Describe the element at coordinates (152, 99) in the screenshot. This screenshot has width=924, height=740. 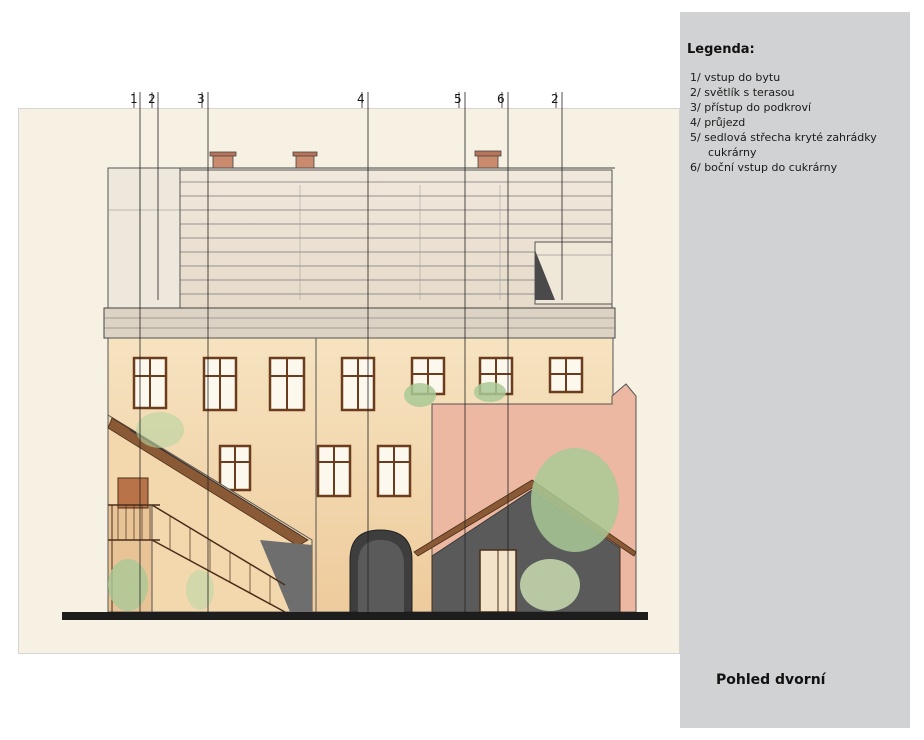
I see `callout-label-2: 2` at that location.